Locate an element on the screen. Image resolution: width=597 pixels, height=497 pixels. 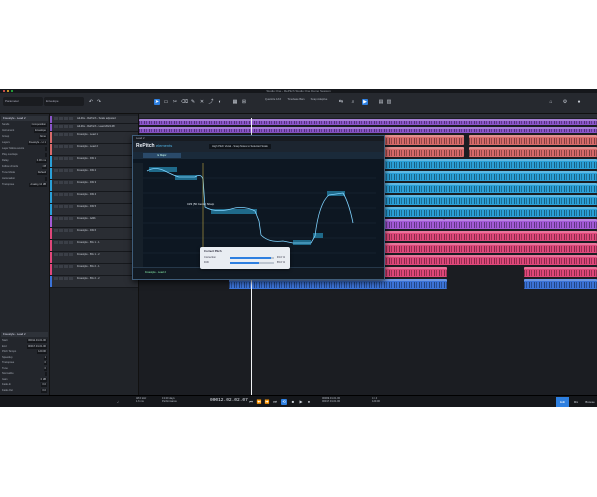
metronome-icon: ♩ is located at coordinates (119, 402).